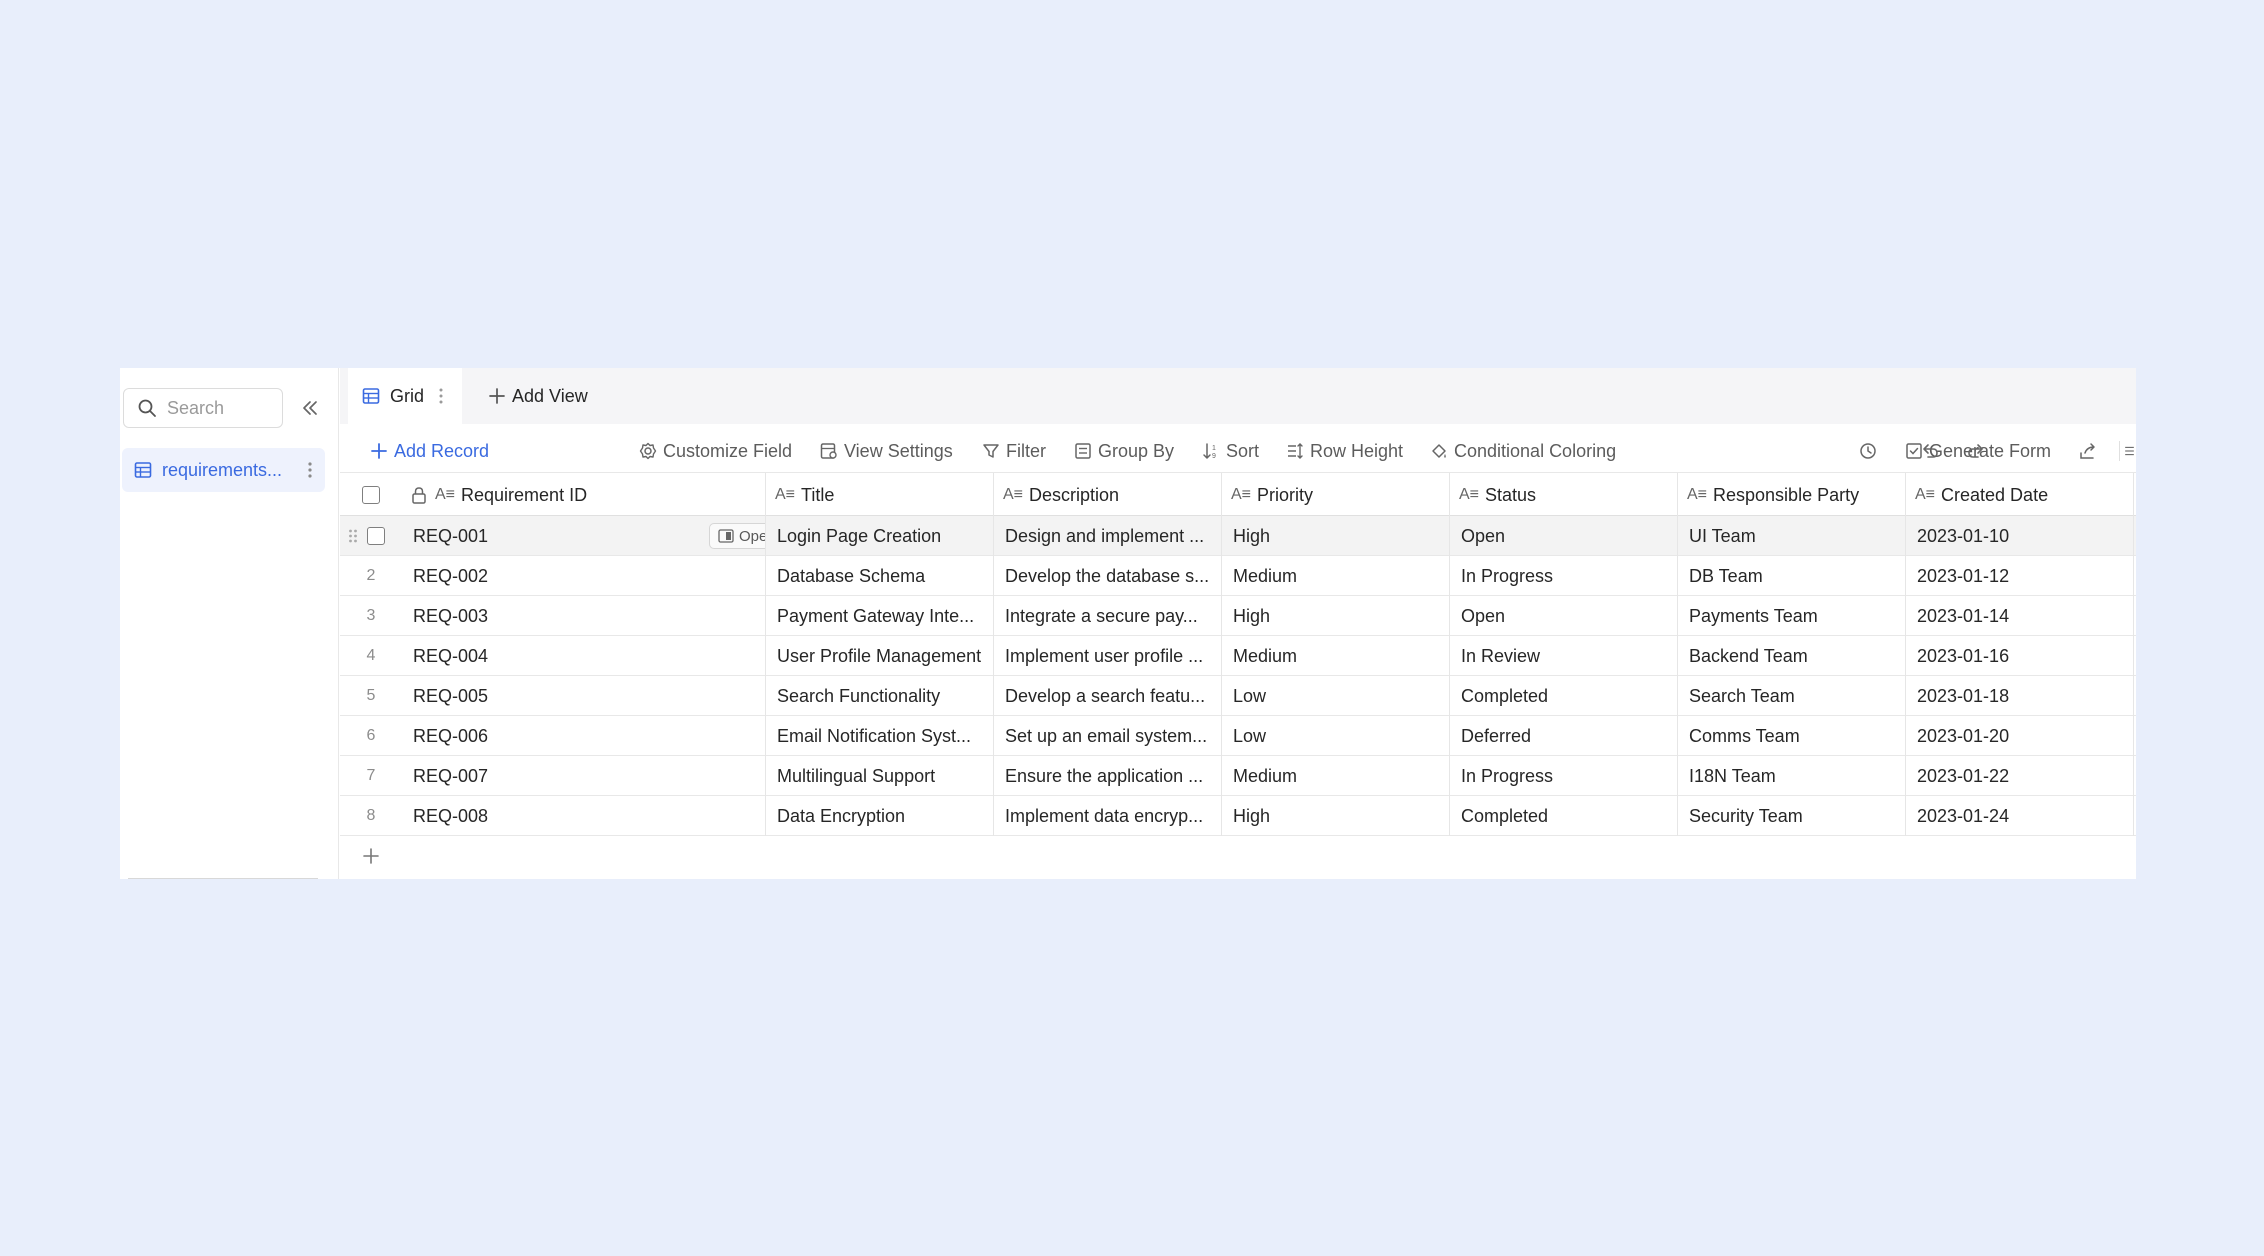 This screenshot has height=1256, width=2264. I want to click on column-header-responsible-party: A≡ Responsible Party, so click(1792, 495).